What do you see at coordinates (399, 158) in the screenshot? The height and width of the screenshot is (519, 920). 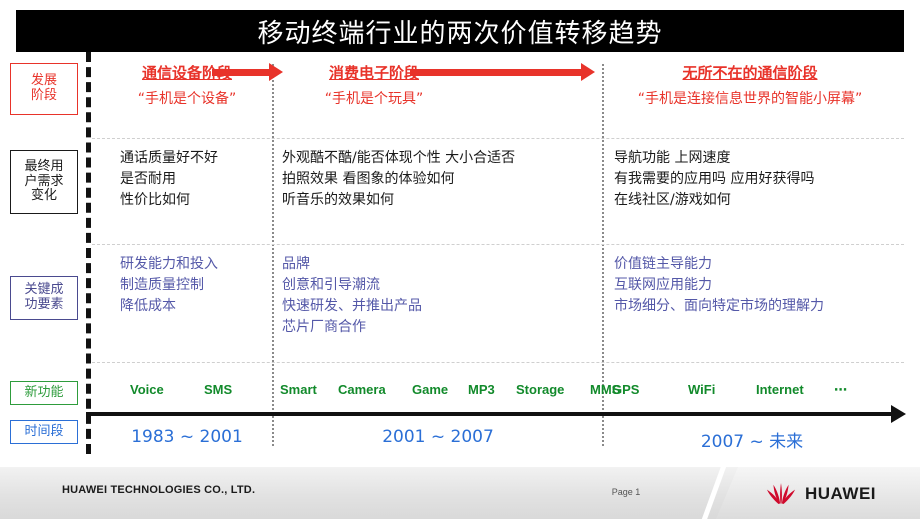 I see `needs-item: 外观酷不酷/能否体现个性 大小合适否` at bounding box center [399, 158].